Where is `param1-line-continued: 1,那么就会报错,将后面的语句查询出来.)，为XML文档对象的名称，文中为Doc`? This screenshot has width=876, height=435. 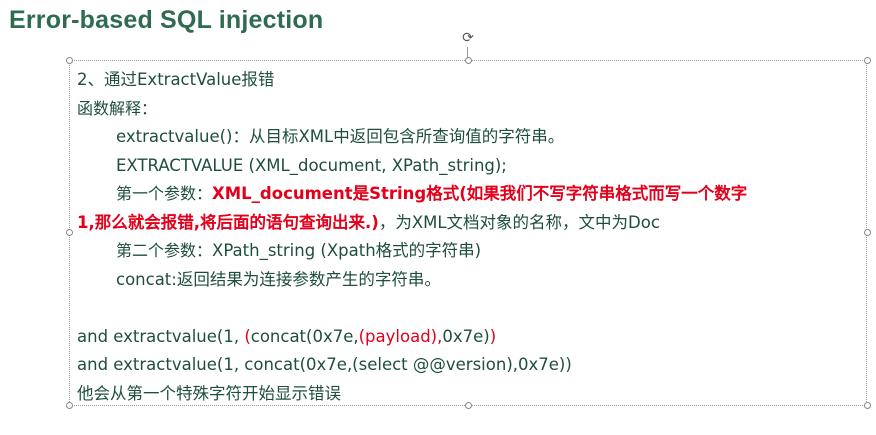
param1-line-continued: 1,那么就会报错,将后面的语句查询出来.)，为XML文档对象的名称，文中为Doc is located at coordinates (467, 223).